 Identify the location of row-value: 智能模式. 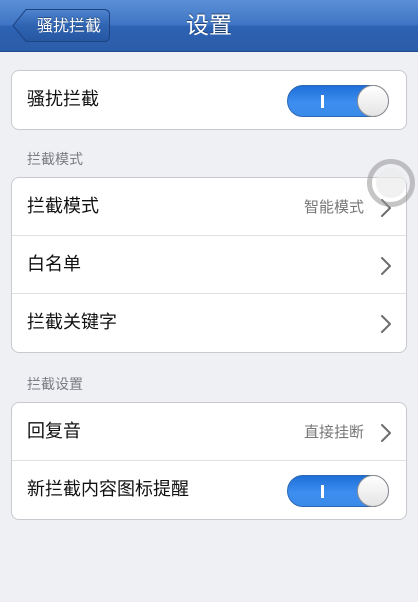
(333, 207).